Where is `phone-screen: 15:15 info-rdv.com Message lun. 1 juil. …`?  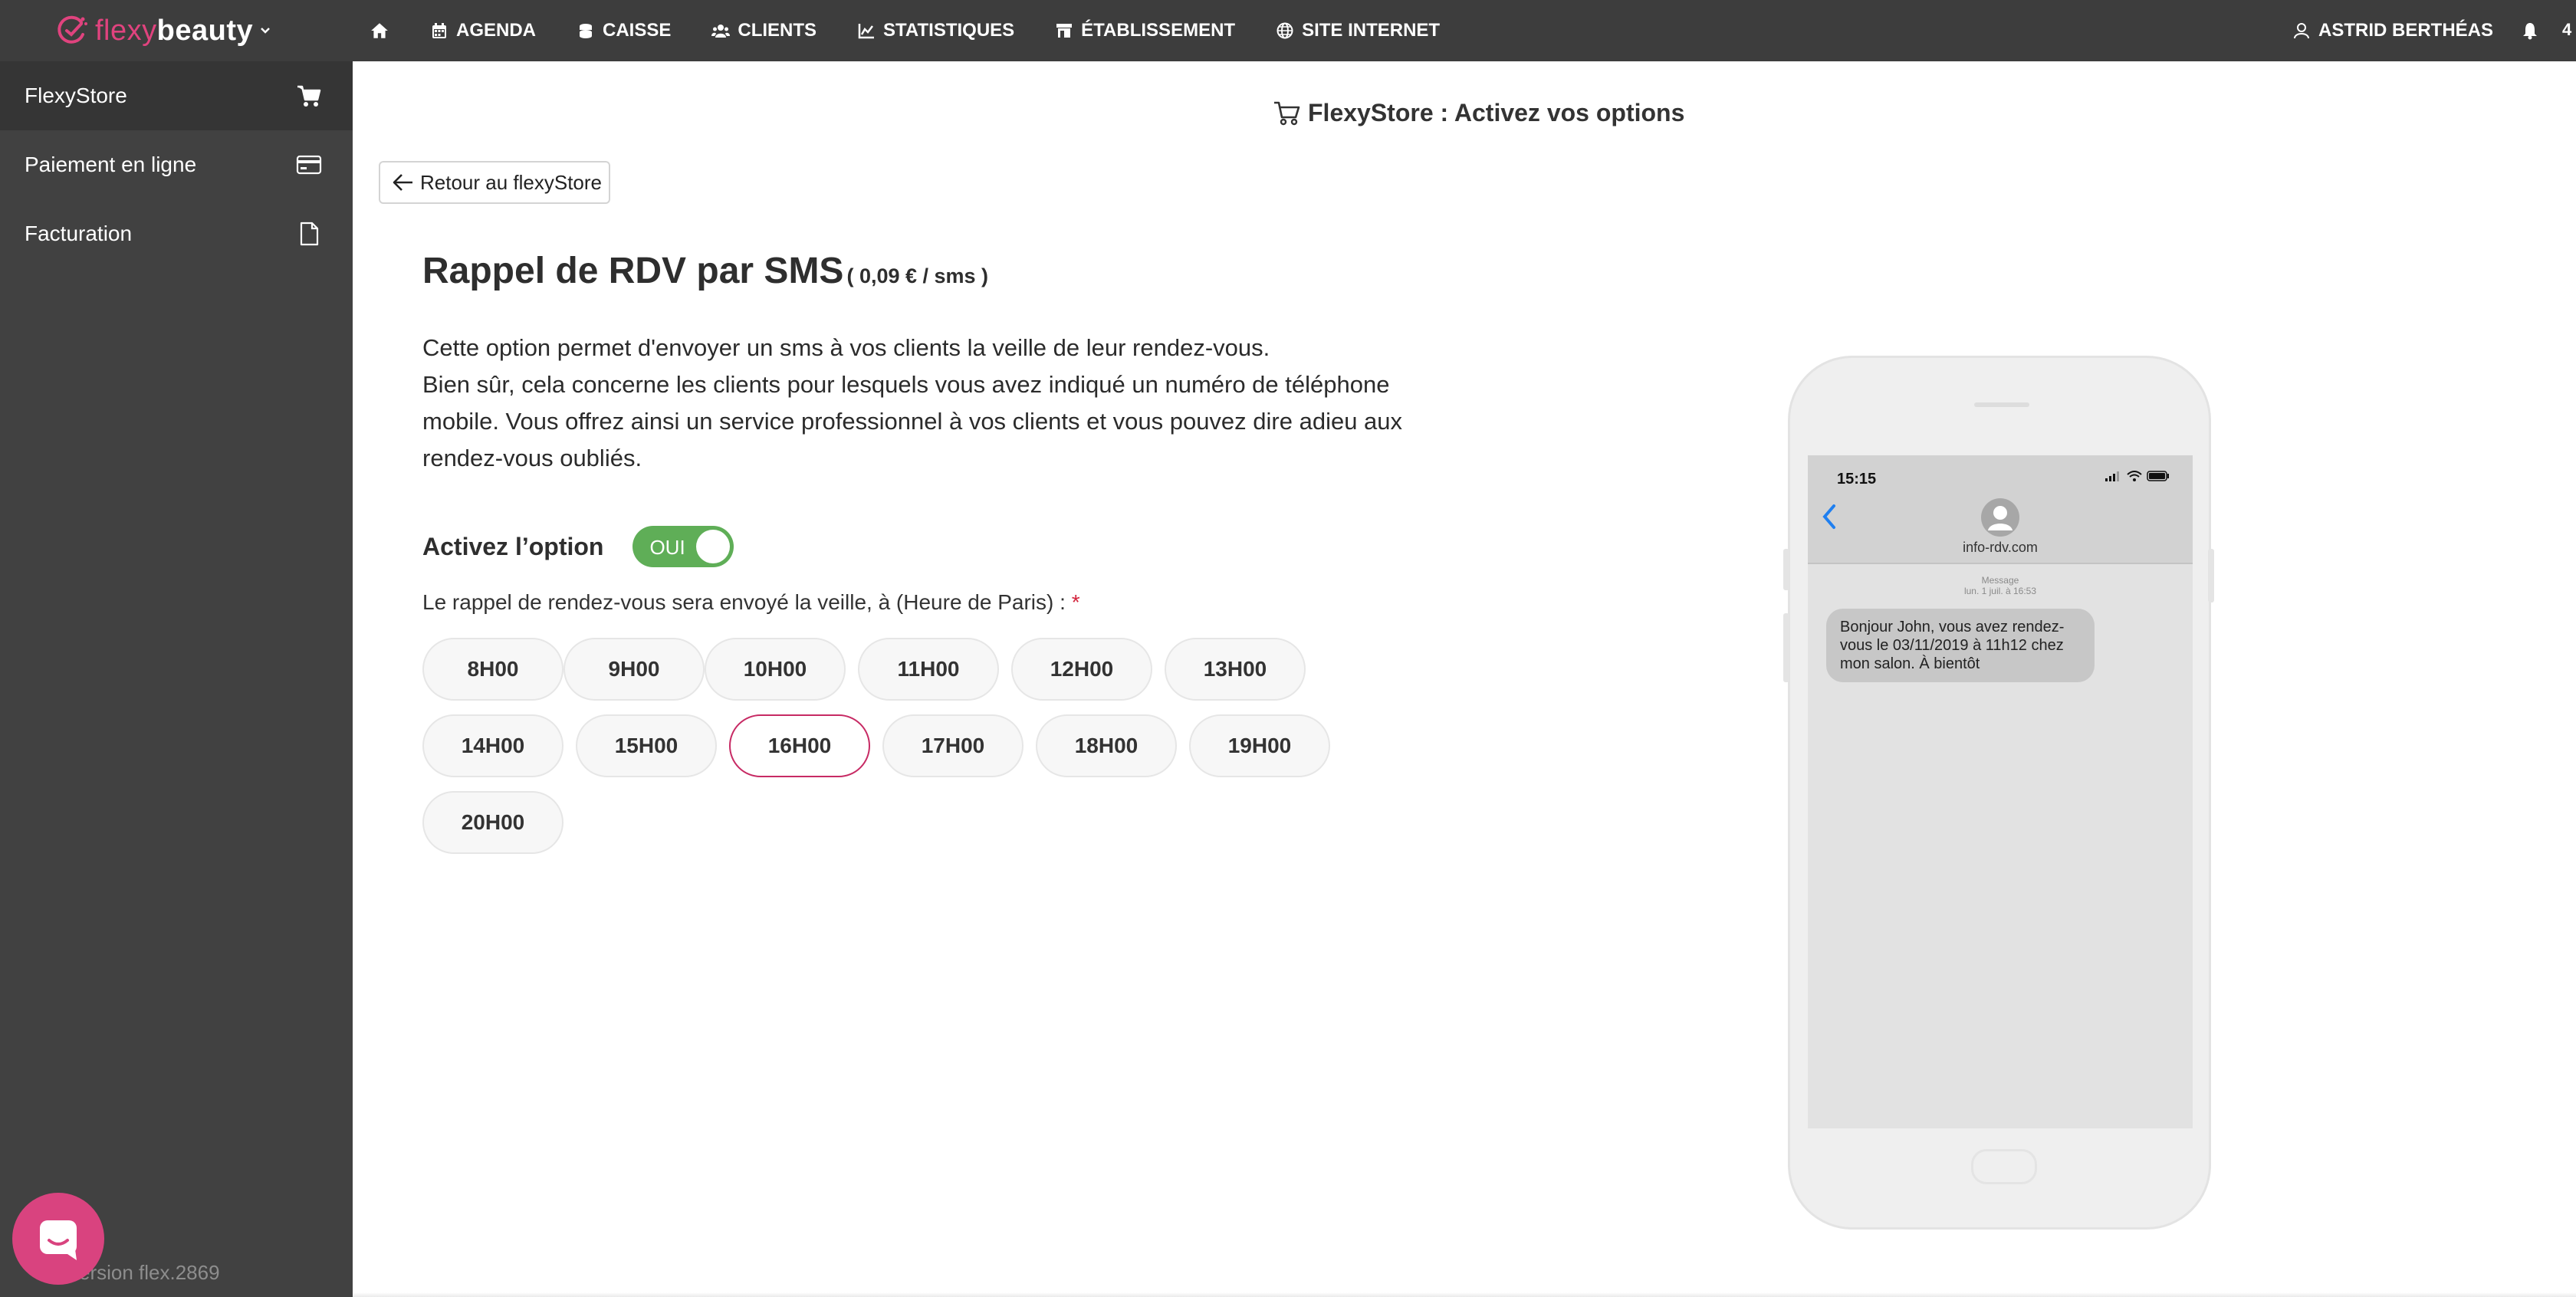
phone-screen: 15:15 info-rdv.com Message lun. 1 juil. … is located at coordinates (2001, 792).